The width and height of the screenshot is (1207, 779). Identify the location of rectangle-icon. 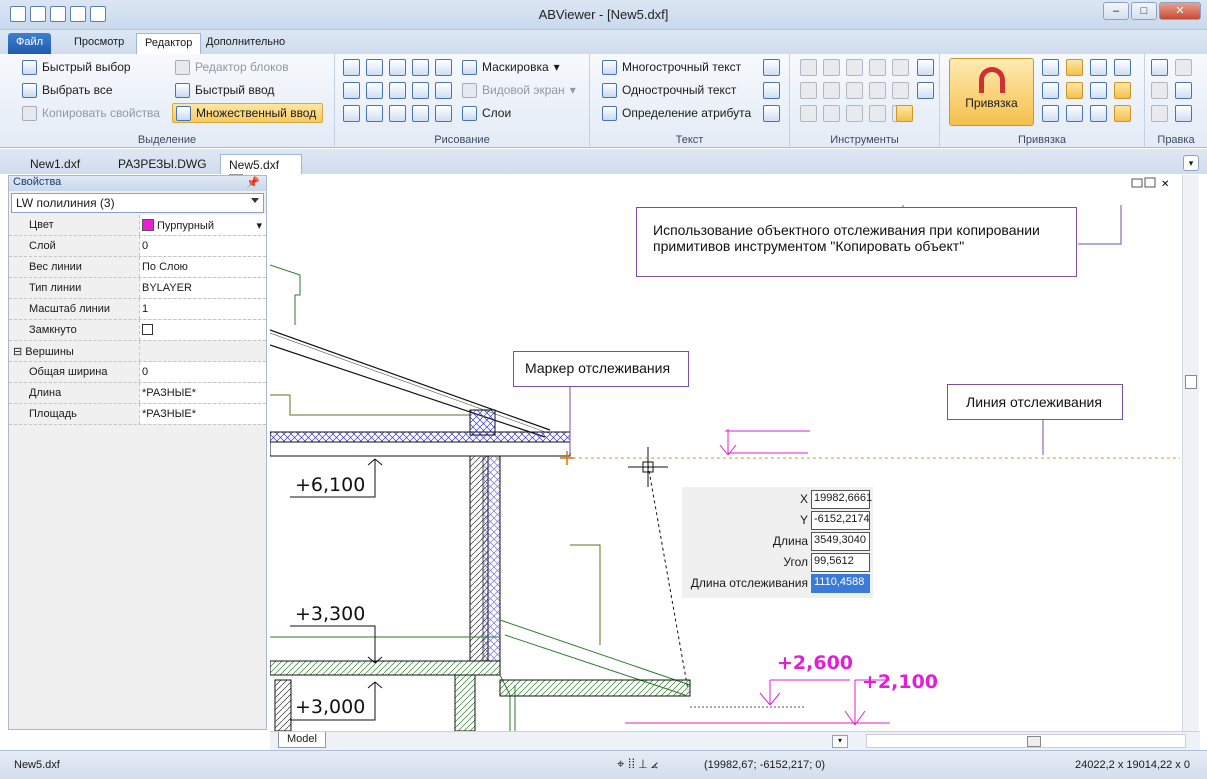
(397, 67).